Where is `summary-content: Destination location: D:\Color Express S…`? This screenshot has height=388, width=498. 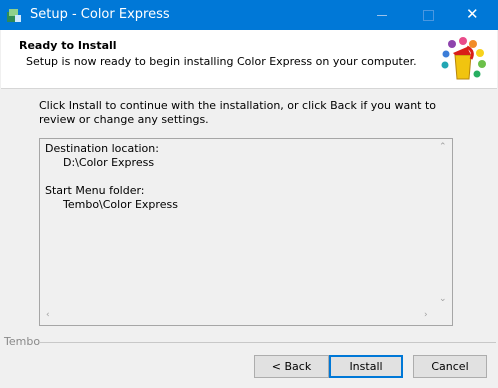
summary-content: Destination location: D:\Color Express S… is located at coordinates (111, 177).